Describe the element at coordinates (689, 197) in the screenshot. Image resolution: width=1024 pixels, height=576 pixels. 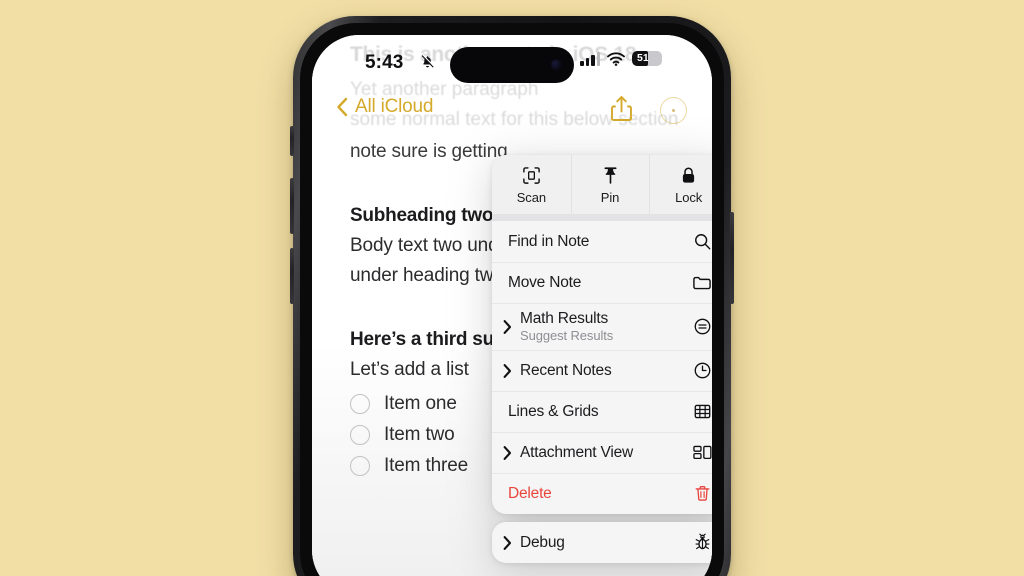
I see `lock-action-label: Lock` at that location.